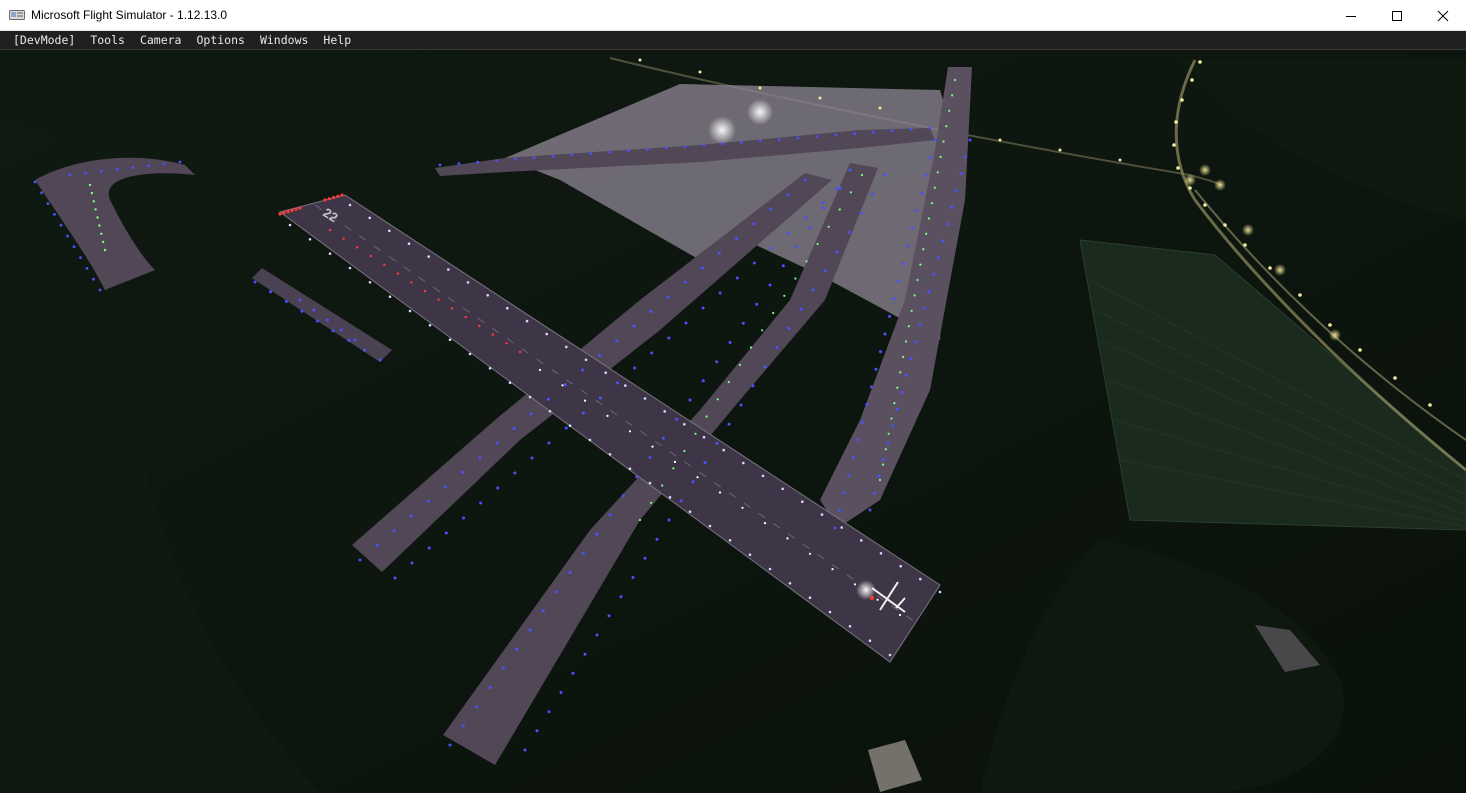 This screenshot has height=793, width=1466. What do you see at coordinates (1443, 15) in the screenshot?
I see `close-button` at bounding box center [1443, 15].